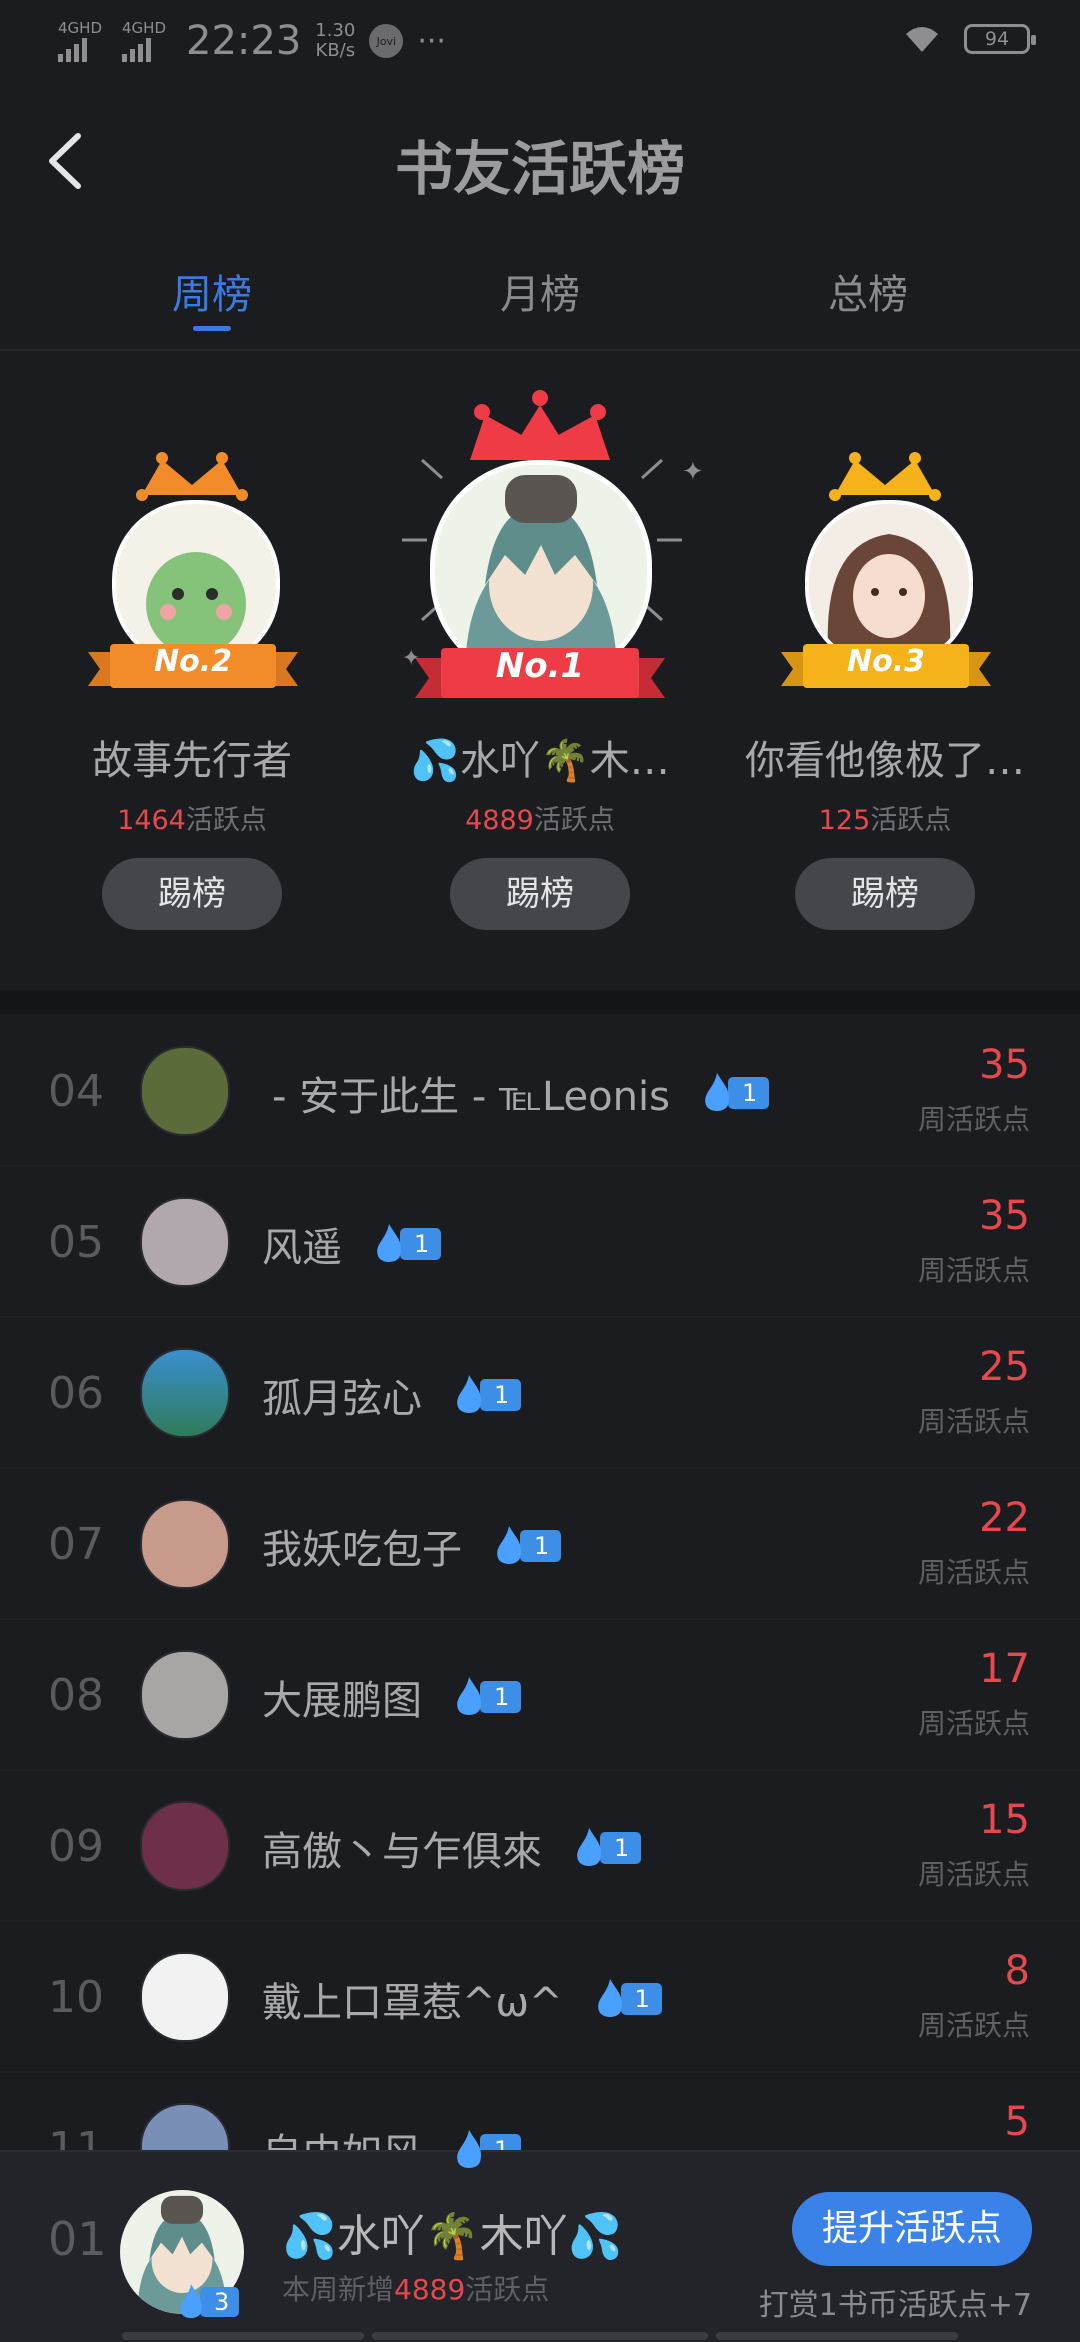 The width and height of the screenshot is (1080, 2342). I want to click on kick-button-3: 踢榜, so click(885, 894).